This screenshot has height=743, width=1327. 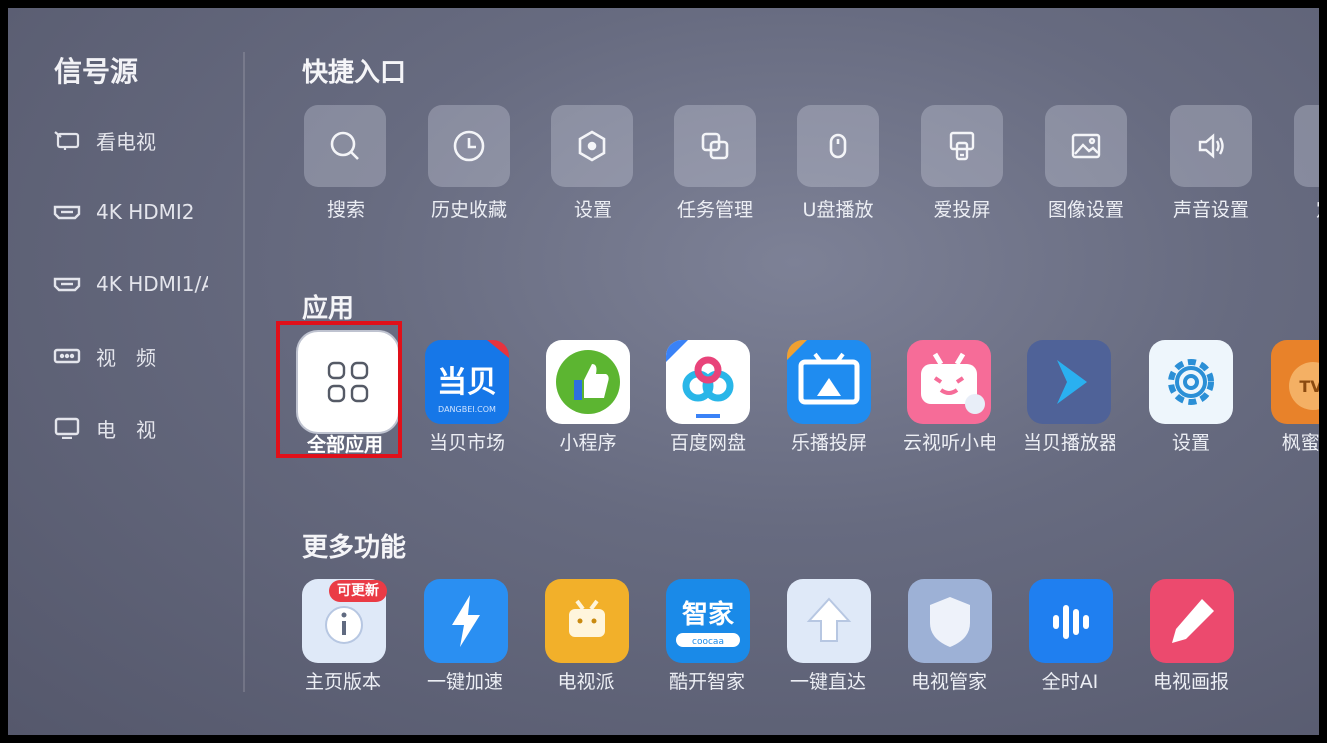 What do you see at coordinates (67, 356) in the screenshot?
I see `av-port-icon` at bounding box center [67, 356].